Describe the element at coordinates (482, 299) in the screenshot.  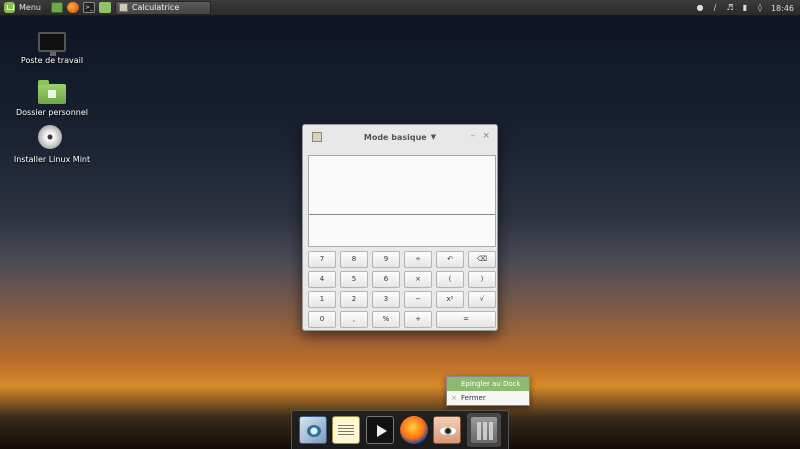
I see `key-sqrt: √` at that location.